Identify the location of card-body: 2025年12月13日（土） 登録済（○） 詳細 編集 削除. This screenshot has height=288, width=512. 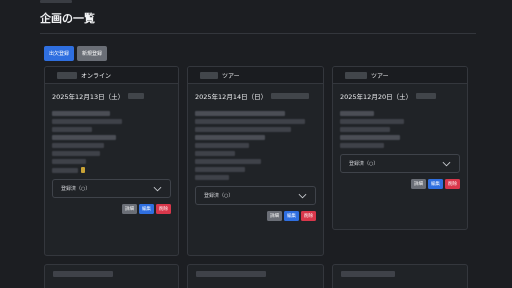
(111, 149).